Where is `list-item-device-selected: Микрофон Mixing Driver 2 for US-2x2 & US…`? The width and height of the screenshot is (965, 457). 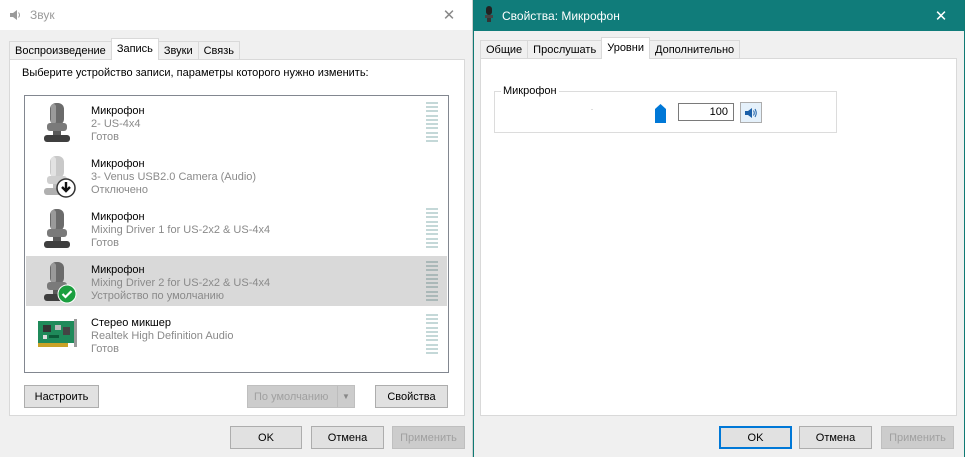 list-item-device-selected: Микрофон Mixing Driver 2 for US-2x2 & US… is located at coordinates (236, 281).